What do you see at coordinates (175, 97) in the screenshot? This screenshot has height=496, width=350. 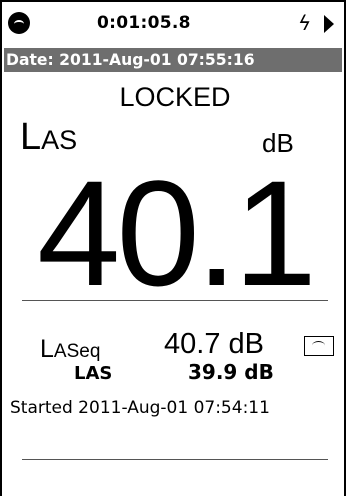 I see `lock-state: LOCKED` at bounding box center [175, 97].